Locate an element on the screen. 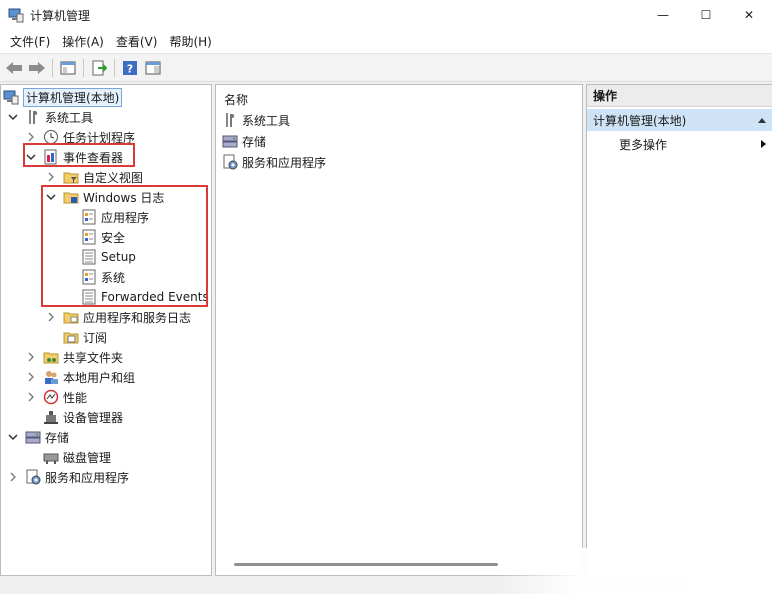 The image size is (772, 594). actions-group-label: 计算机管理(本地) is located at coordinates (640, 120).